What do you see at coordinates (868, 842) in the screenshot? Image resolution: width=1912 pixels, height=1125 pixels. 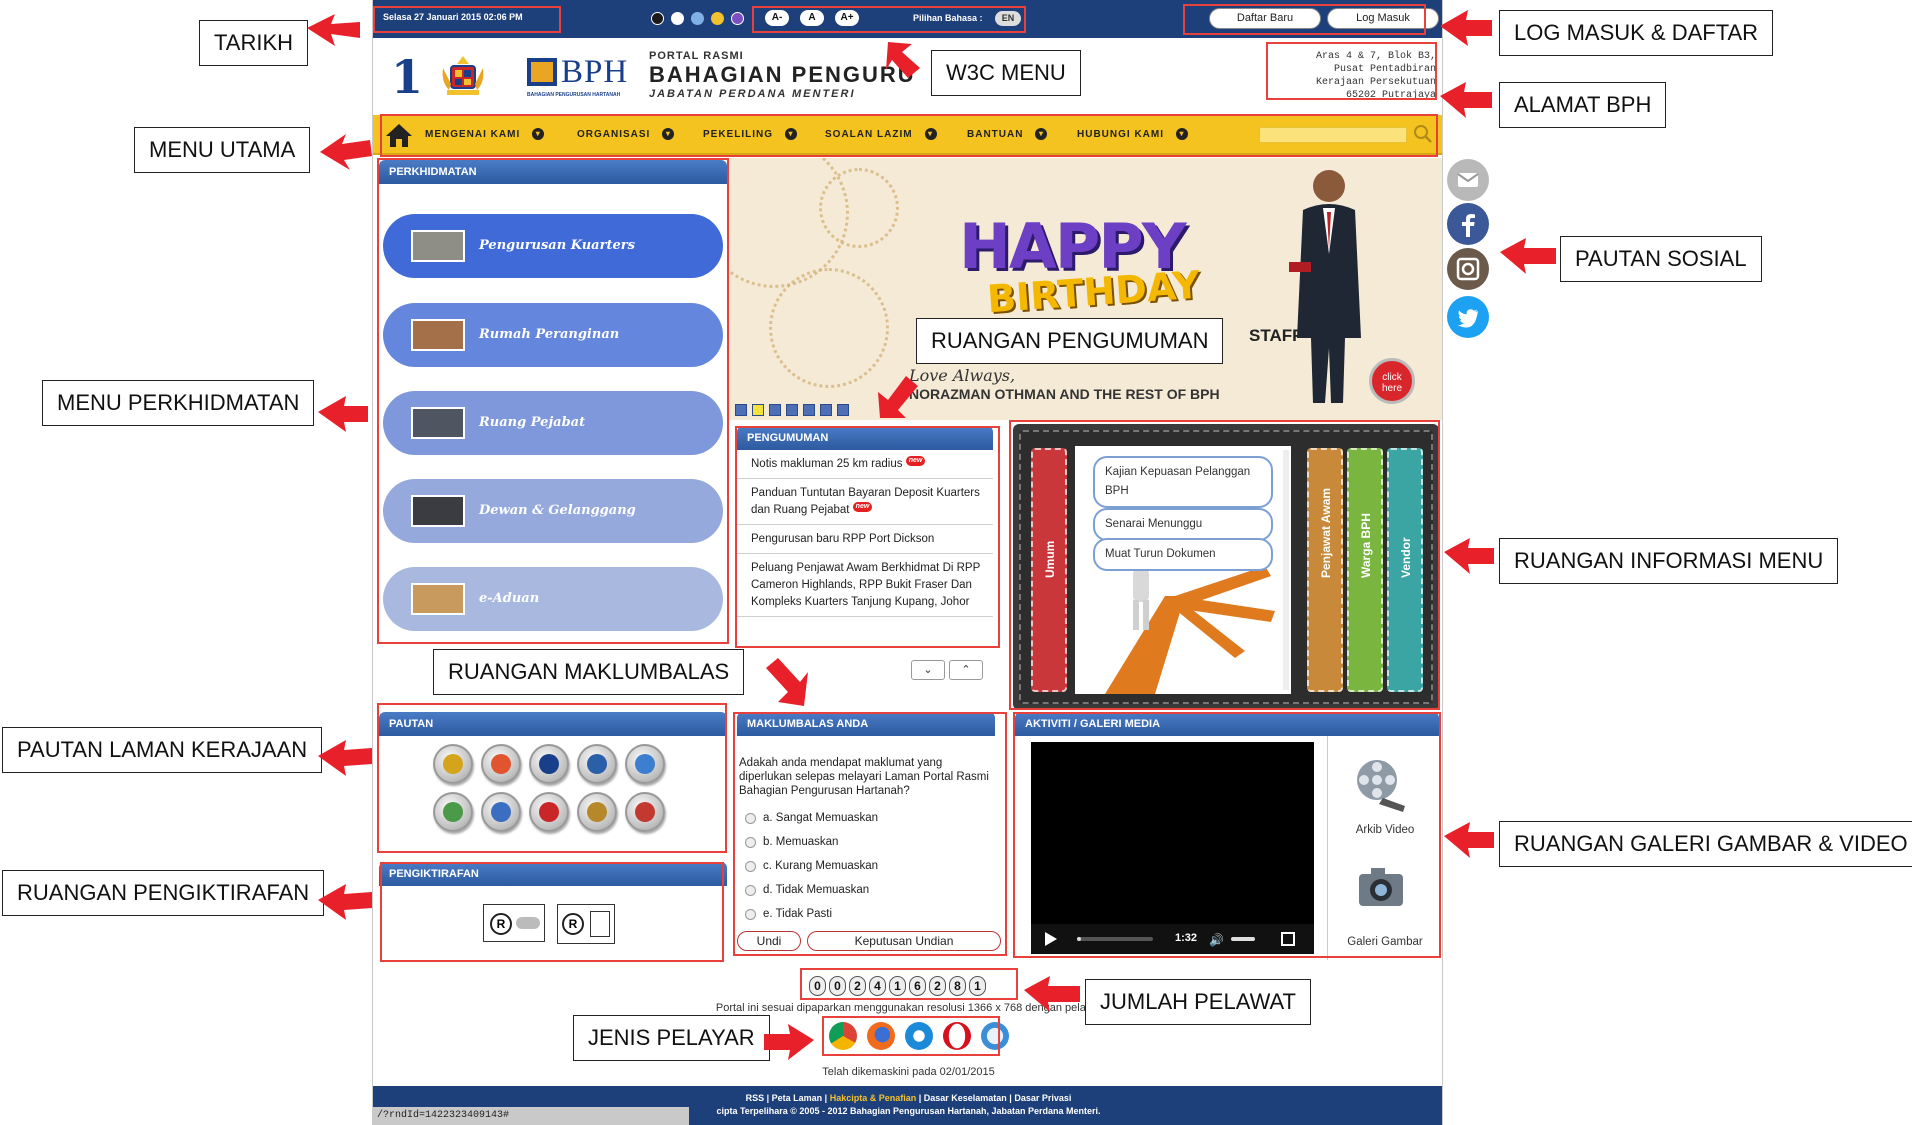 I see `survey-option: b. Memuaskan` at bounding box center [868, 842].